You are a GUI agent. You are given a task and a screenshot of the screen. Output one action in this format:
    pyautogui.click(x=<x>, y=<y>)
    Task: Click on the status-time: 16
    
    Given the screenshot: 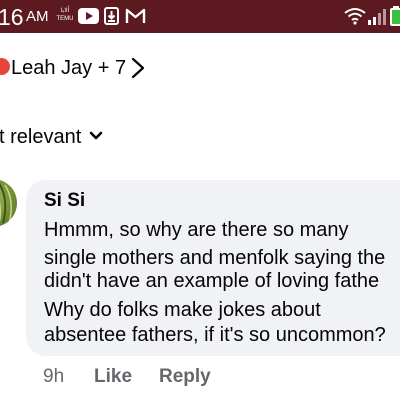 What is the action you would take?
    pyautogui.click(x=12, y=17)
    